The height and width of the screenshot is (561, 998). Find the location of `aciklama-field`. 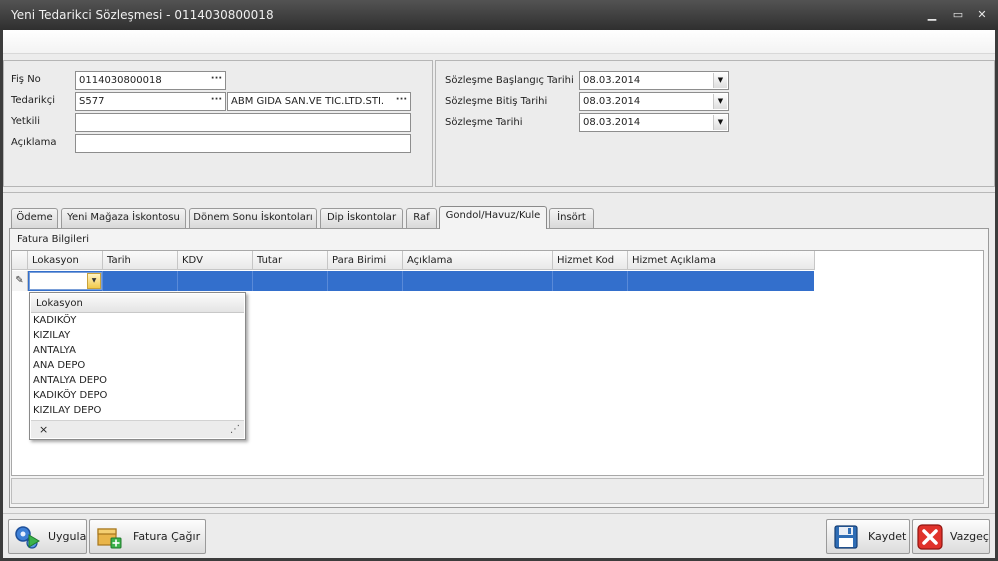

aciklama-field is located at coordinates (243, 143).